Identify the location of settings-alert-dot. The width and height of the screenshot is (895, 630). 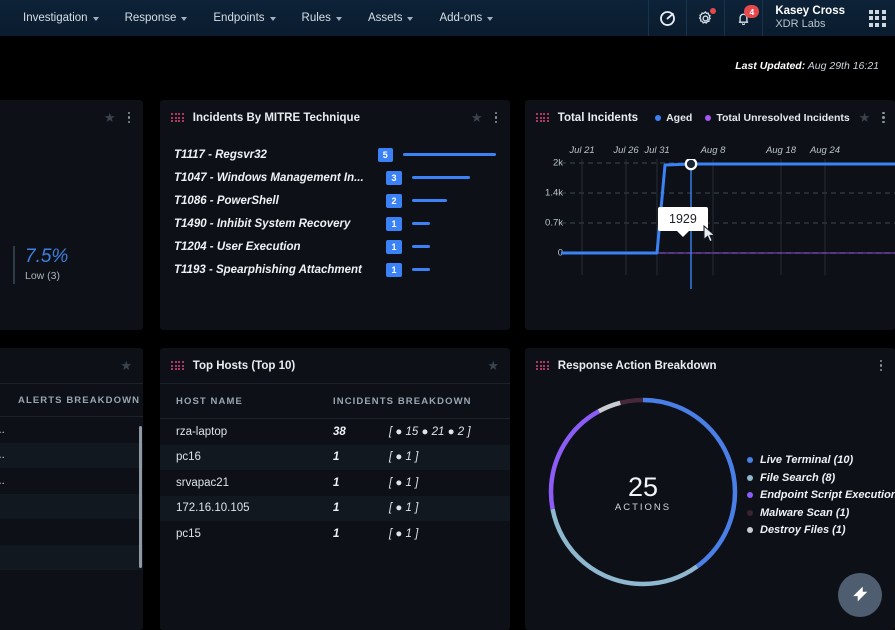
(713, 11).